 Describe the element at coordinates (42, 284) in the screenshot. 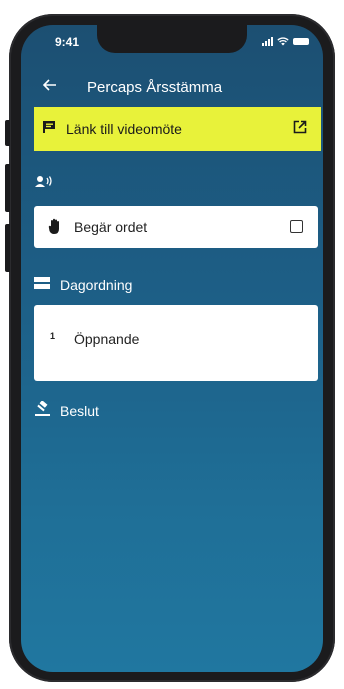

I see `list-icon` at that location.